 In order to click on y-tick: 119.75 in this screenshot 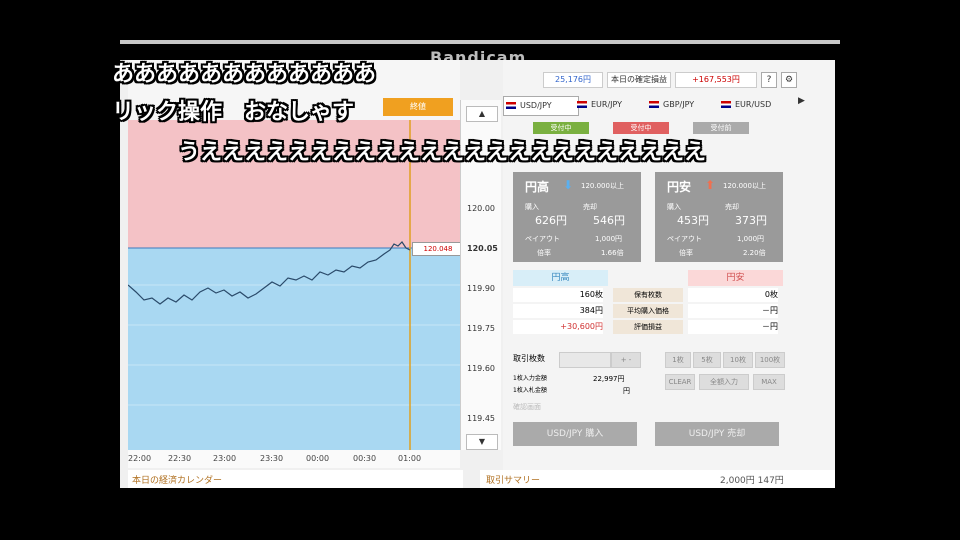, I will do `click(481, 328)`.